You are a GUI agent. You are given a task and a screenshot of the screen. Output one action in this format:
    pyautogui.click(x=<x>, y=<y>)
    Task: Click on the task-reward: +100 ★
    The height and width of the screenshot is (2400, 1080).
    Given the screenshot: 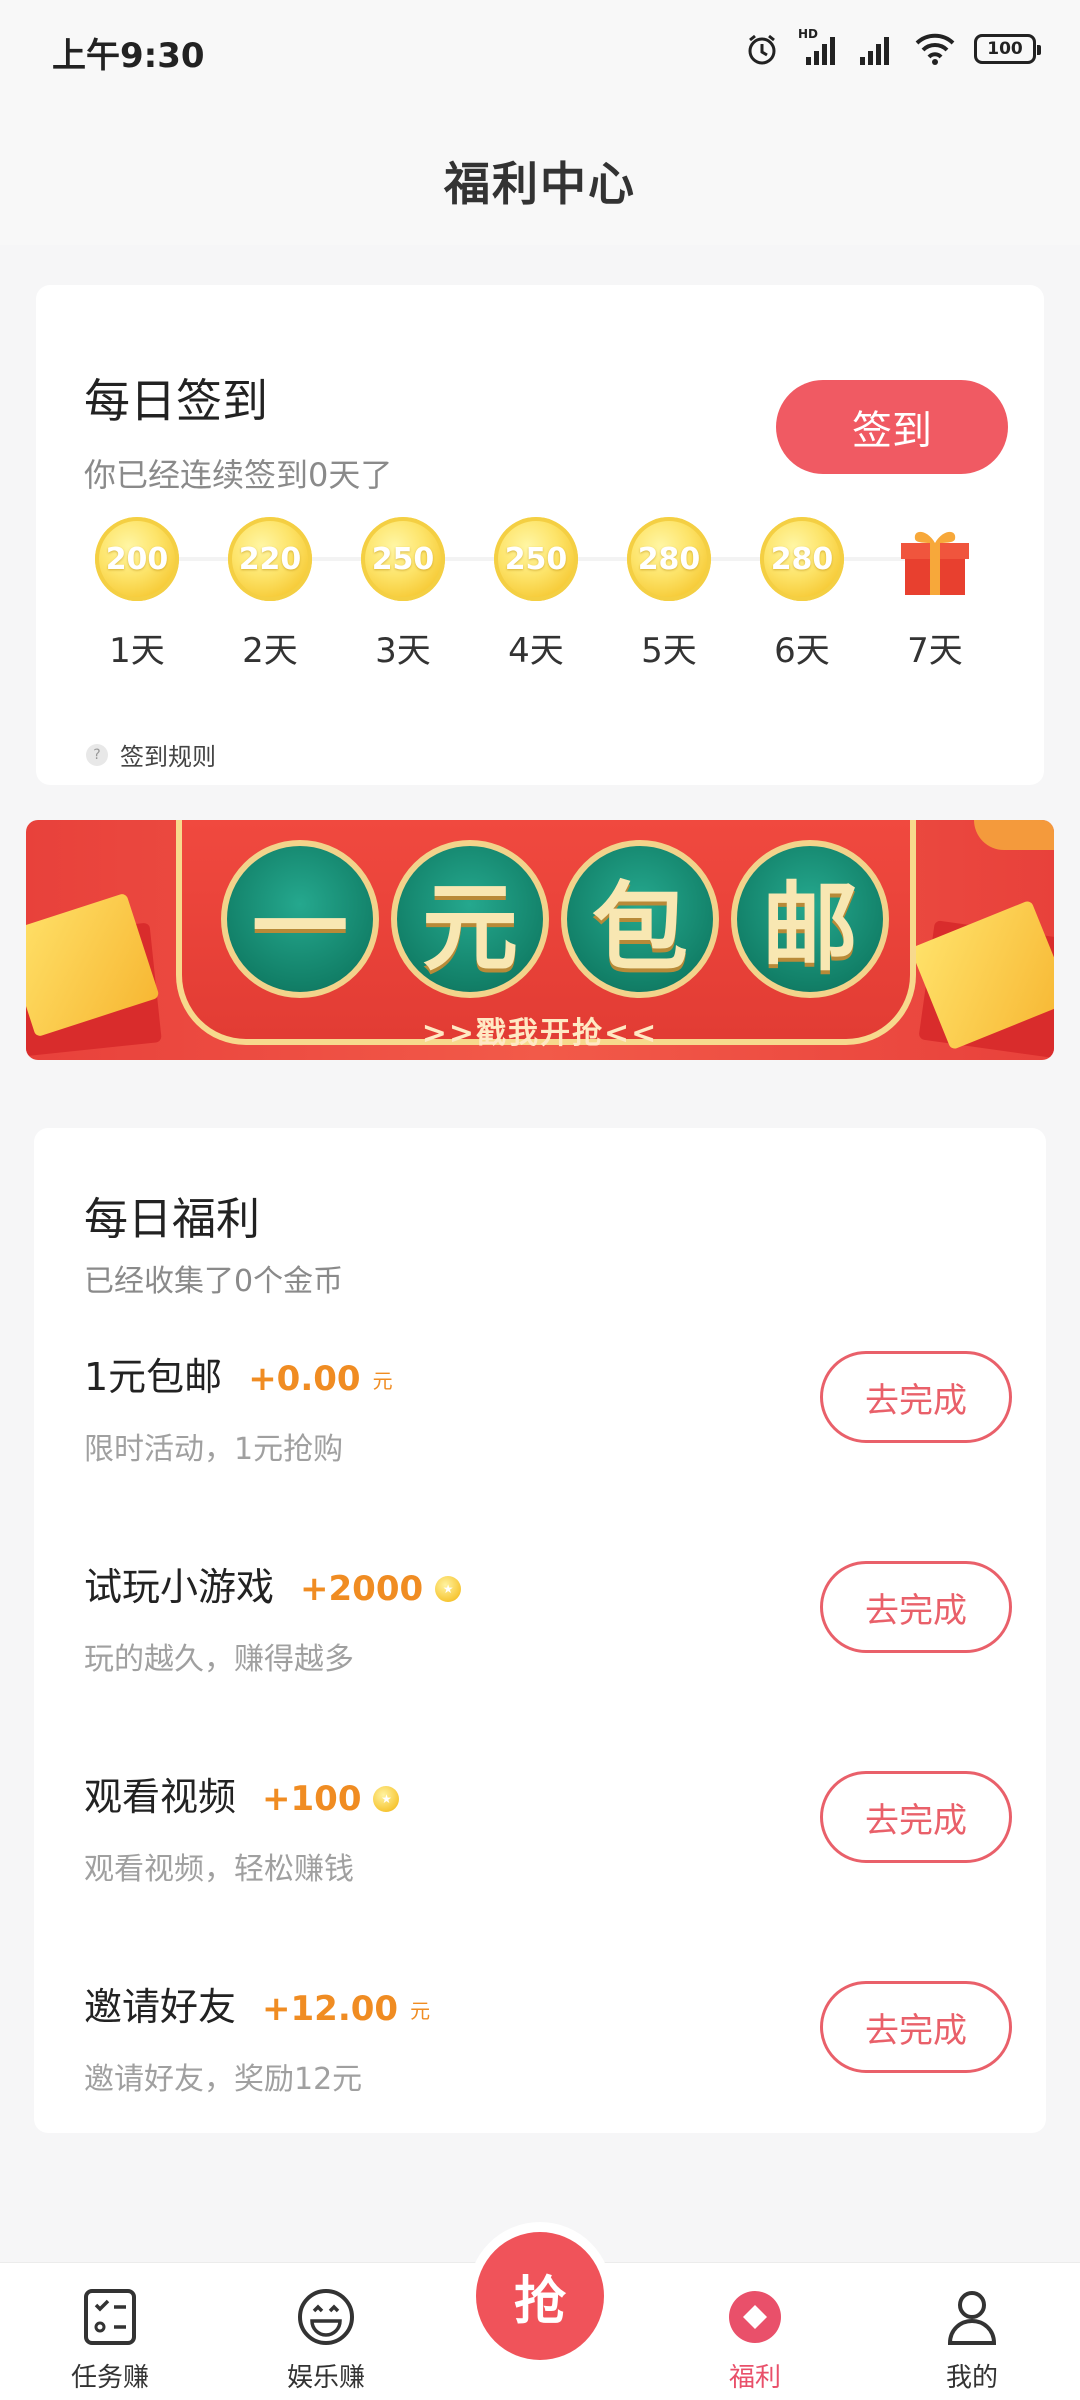 What is the action you would take?
    pyautogui.click(x=331, y=1799)
    